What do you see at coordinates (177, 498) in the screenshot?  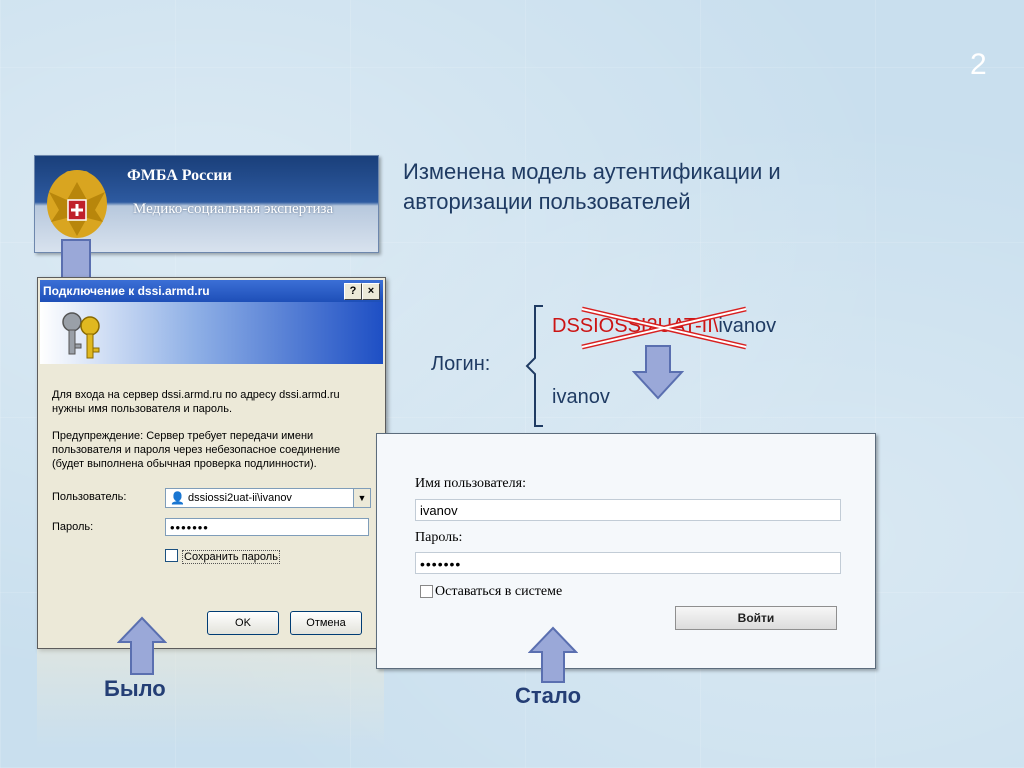 I see `user-avatar-icon: 👤` at bounding box center [177, 498].